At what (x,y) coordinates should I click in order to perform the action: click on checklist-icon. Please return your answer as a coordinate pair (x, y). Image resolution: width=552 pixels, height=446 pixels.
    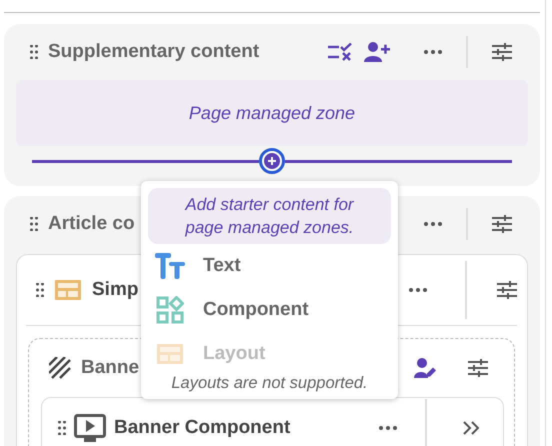
    Looking at the image, I should click on (340, 52).